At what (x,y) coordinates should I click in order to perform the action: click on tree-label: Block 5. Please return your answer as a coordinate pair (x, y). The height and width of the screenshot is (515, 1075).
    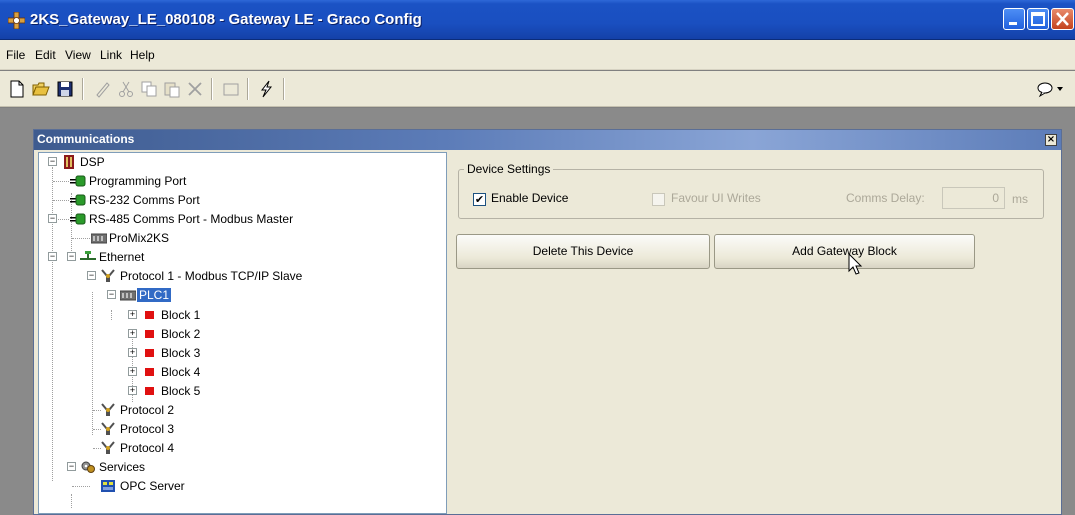
    Looking at the image, I should click on (181, 391).